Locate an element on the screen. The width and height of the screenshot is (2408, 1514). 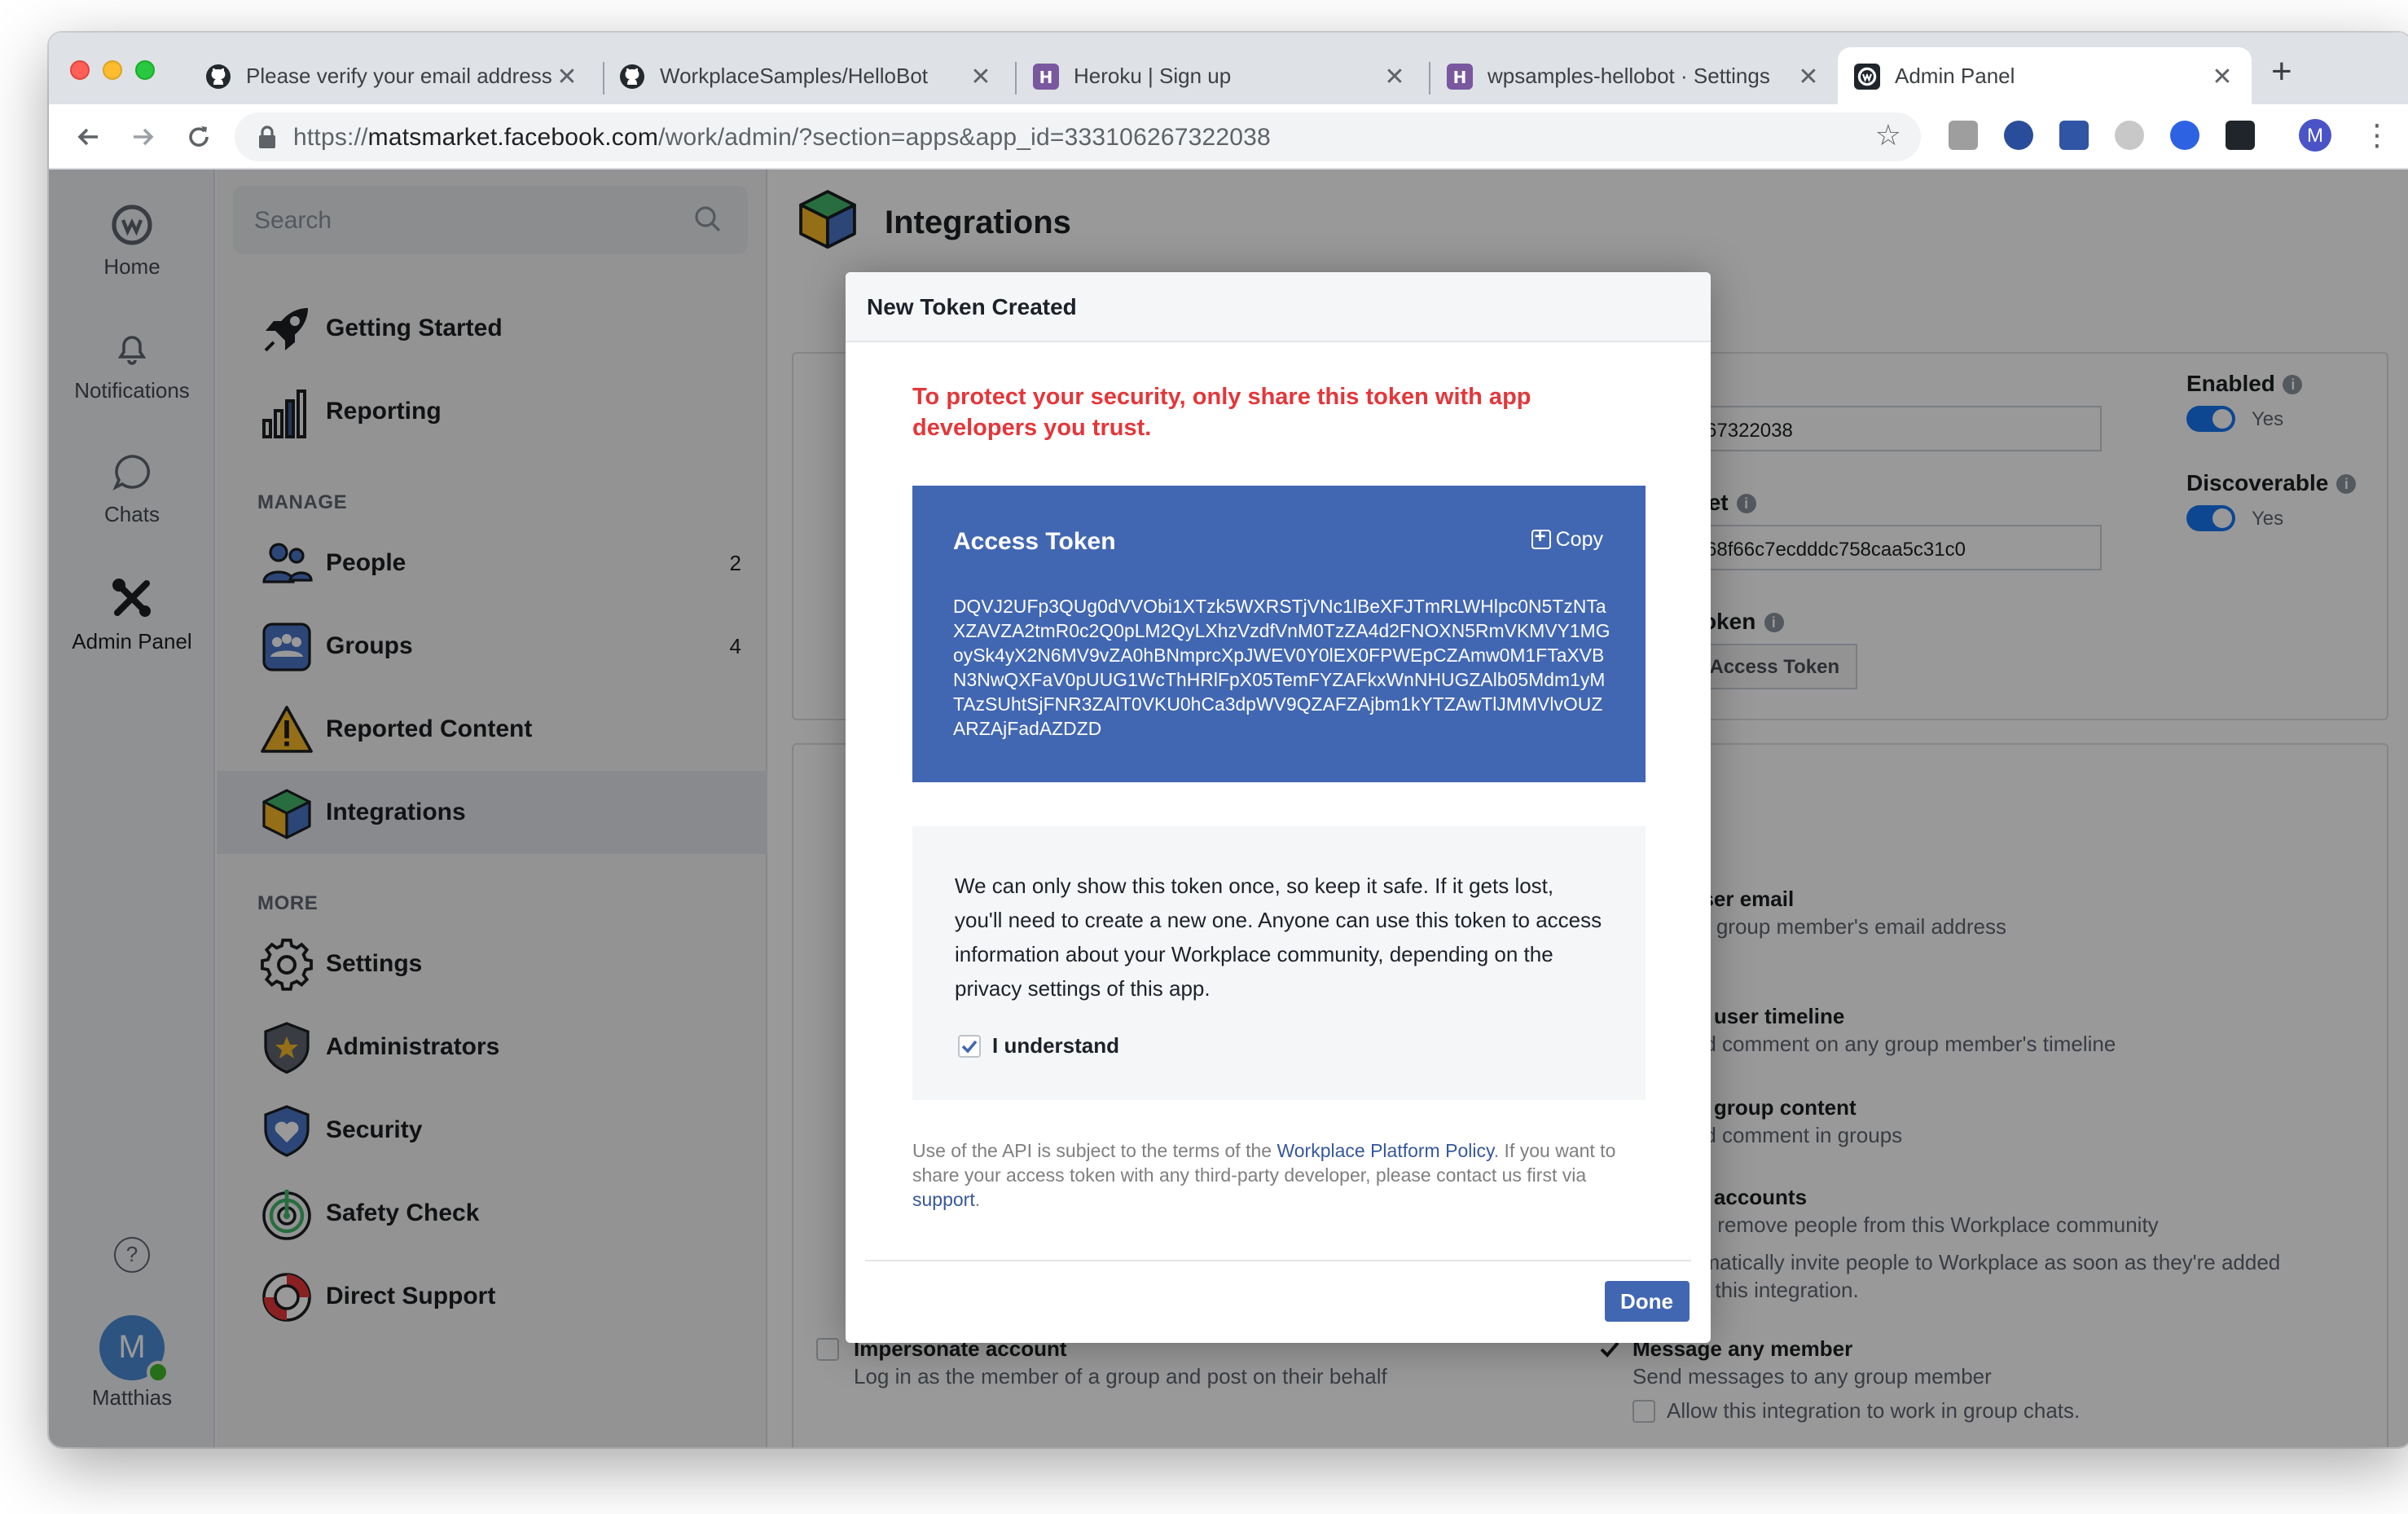
browser-tab: WorkplaceSamples/HelloBot ✕ is located at coordinates (806, 75).